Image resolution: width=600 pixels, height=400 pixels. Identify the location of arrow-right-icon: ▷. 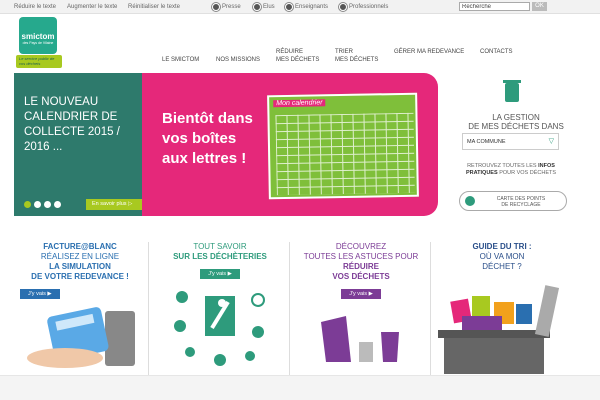
(130, 204).